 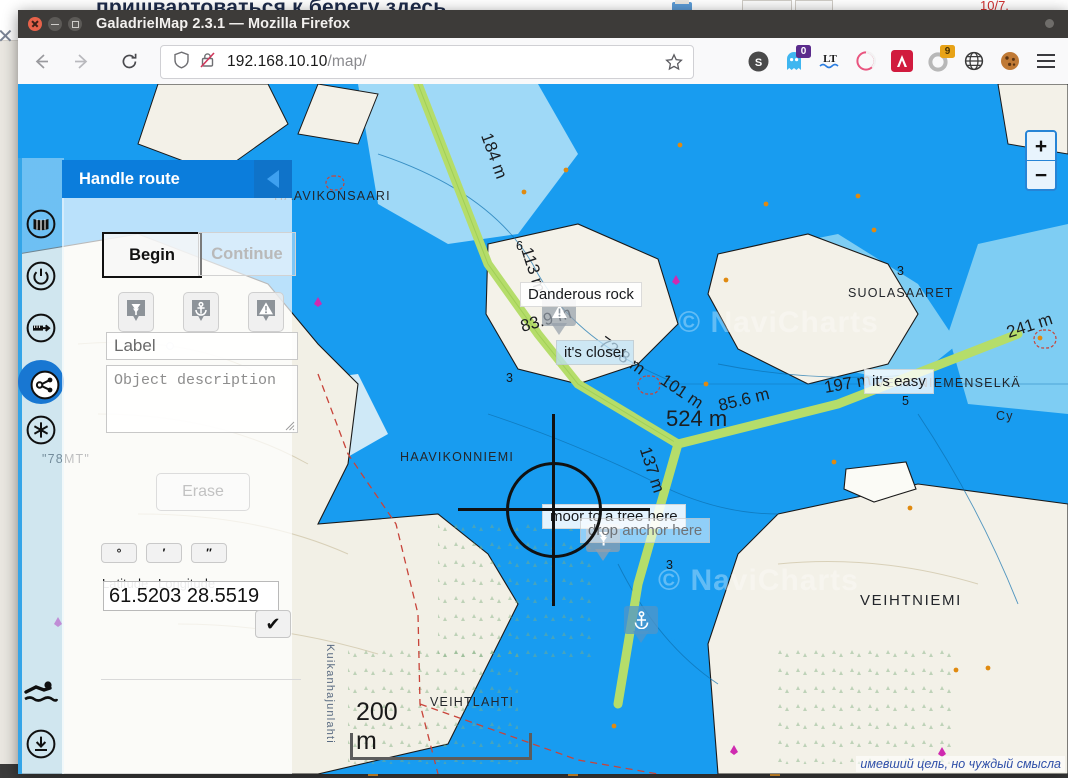 I want to click on map-zoom-controls: + −, so click(x=1041, y=160).